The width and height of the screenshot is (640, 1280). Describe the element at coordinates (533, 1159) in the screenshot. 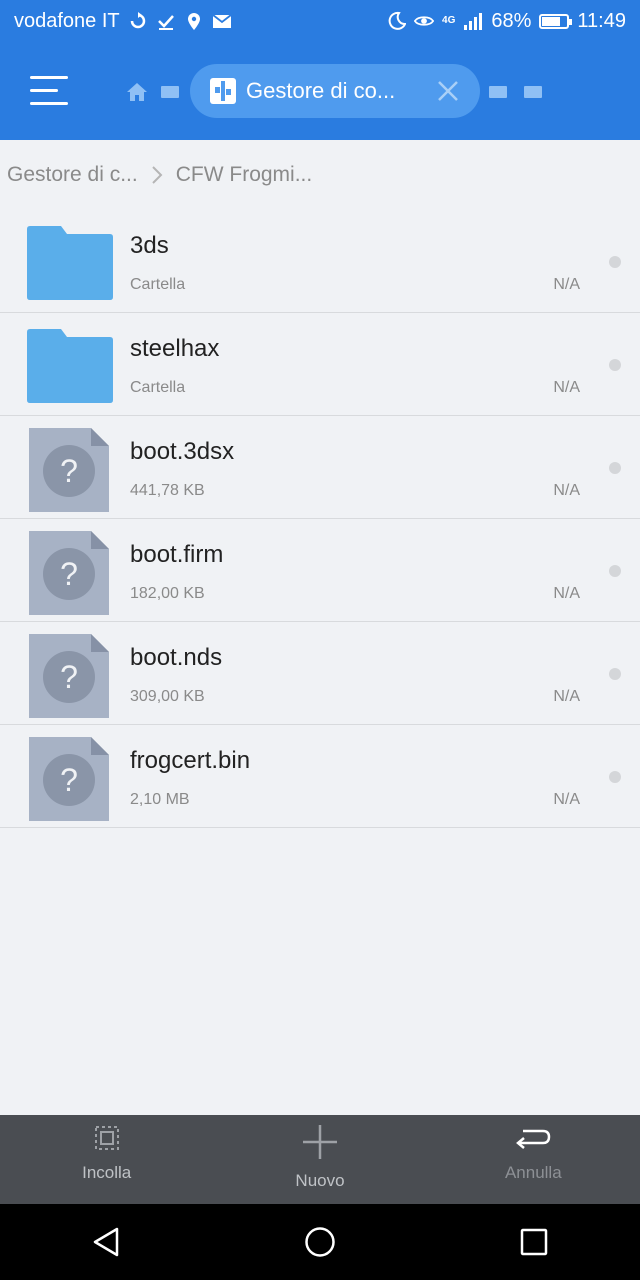

I see `undo-button: Annulla` at that location.